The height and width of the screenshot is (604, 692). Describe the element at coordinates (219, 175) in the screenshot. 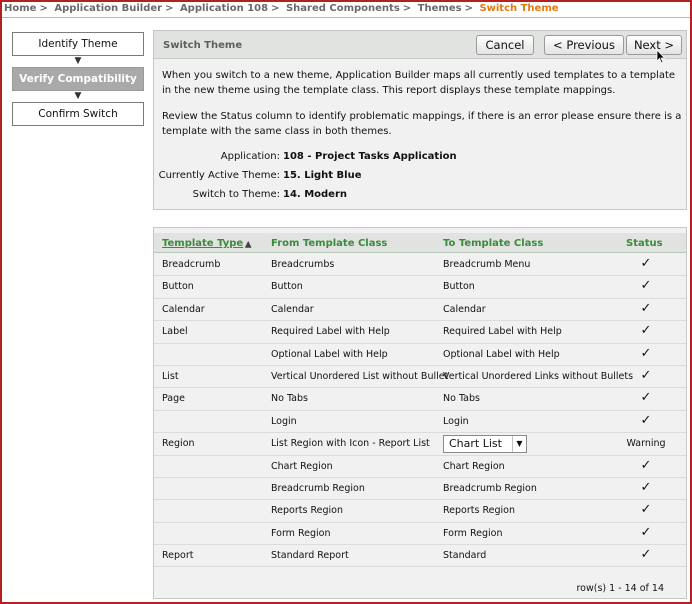

I see `info-label: Currently Active Theme:` at that location.